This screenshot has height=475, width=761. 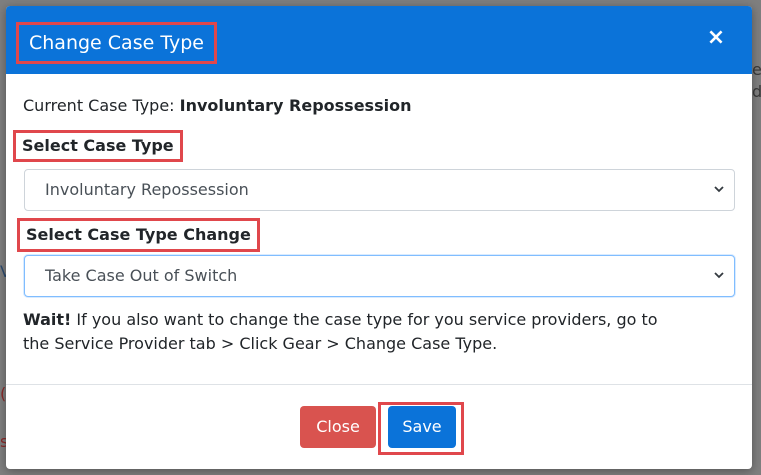 I want to click on current-case-type-label: Current Case Type:, so click(x=99, y=105).